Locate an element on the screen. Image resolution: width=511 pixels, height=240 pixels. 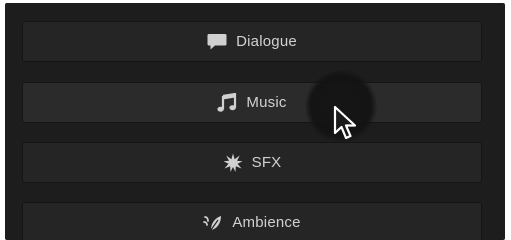
ambience-label: Ambience is located at coordinates (266, 222).